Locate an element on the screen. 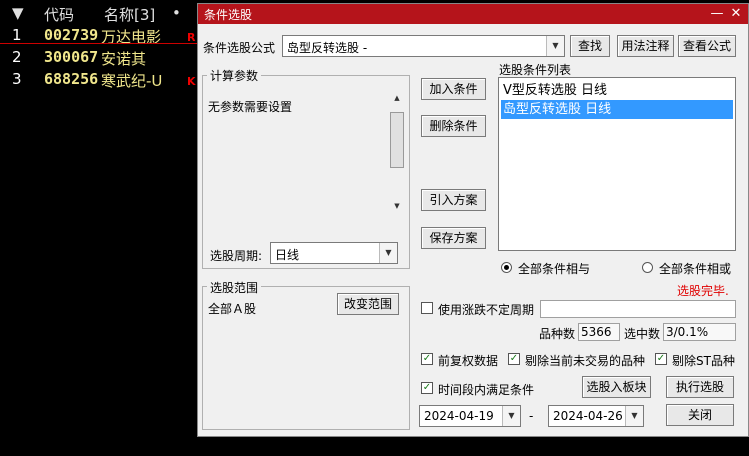  add-condition-button: 加入条件 is located at coordinates (453, 89).